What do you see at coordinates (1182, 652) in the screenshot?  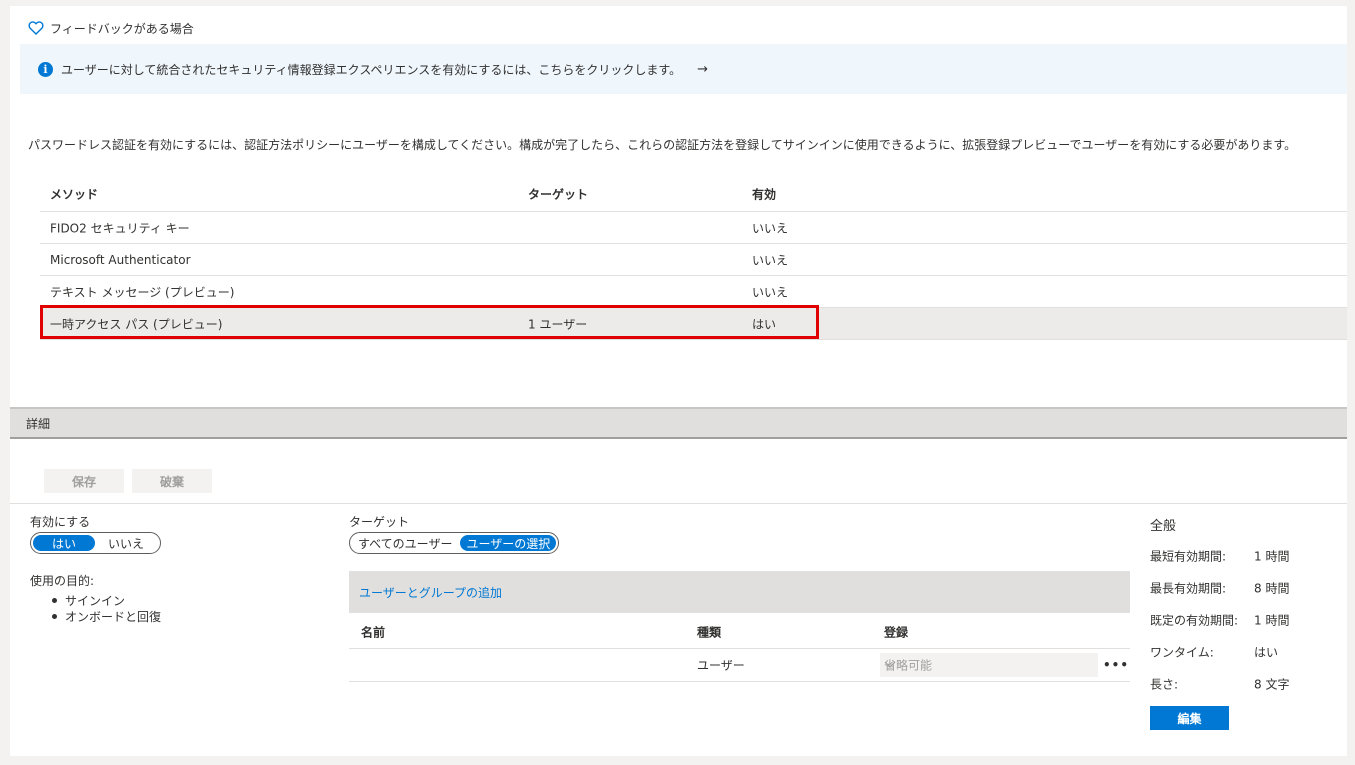 I see `general-key: ワンタイム:` at bounding box center [1182, 652].